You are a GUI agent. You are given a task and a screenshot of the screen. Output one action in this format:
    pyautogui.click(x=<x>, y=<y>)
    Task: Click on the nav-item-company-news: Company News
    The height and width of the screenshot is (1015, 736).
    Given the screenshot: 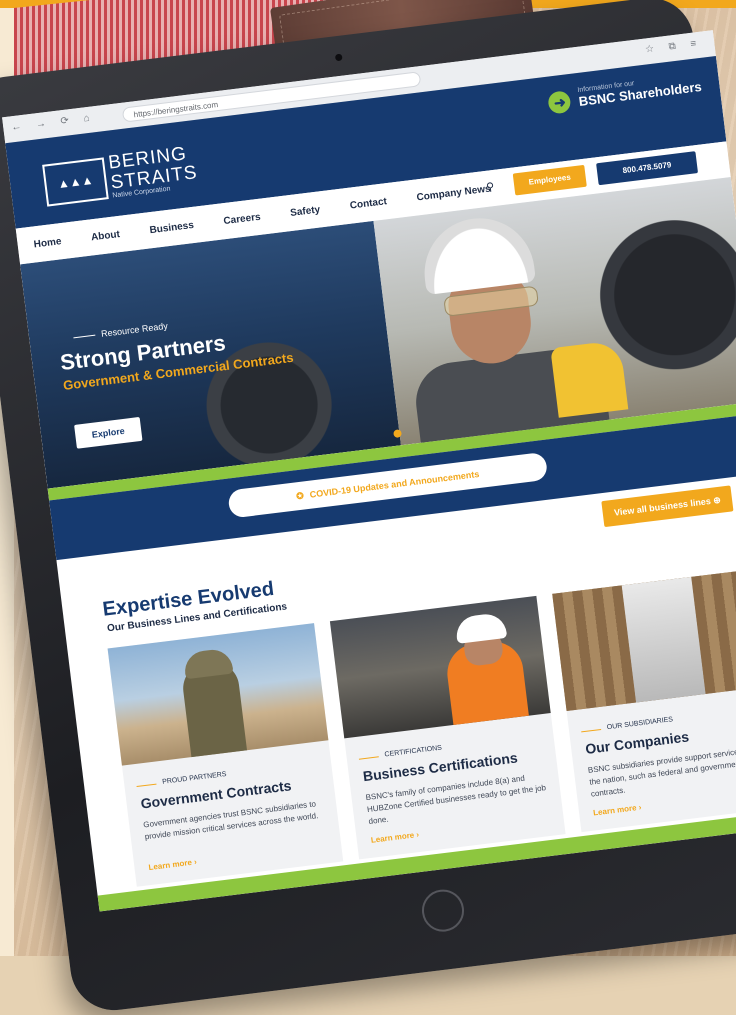 What is the action you would take?
    pyautogui.click(x=453, y=193)
    